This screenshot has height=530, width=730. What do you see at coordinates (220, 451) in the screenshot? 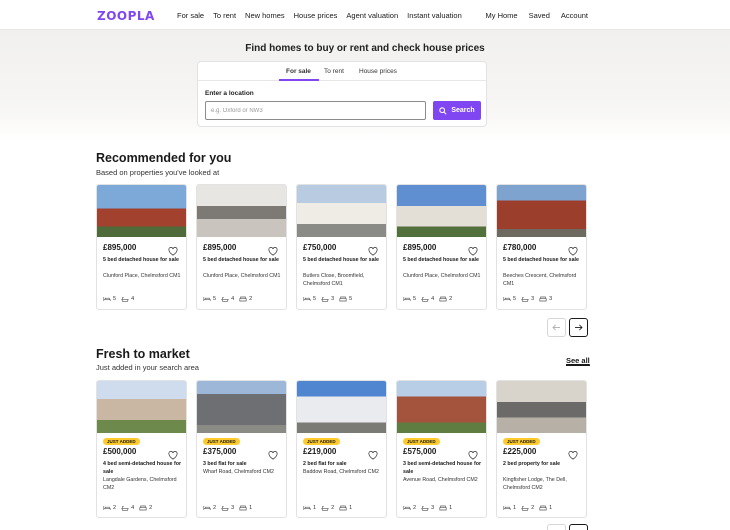
I see `property-price: £375,000` at bounding box center [220, 451].